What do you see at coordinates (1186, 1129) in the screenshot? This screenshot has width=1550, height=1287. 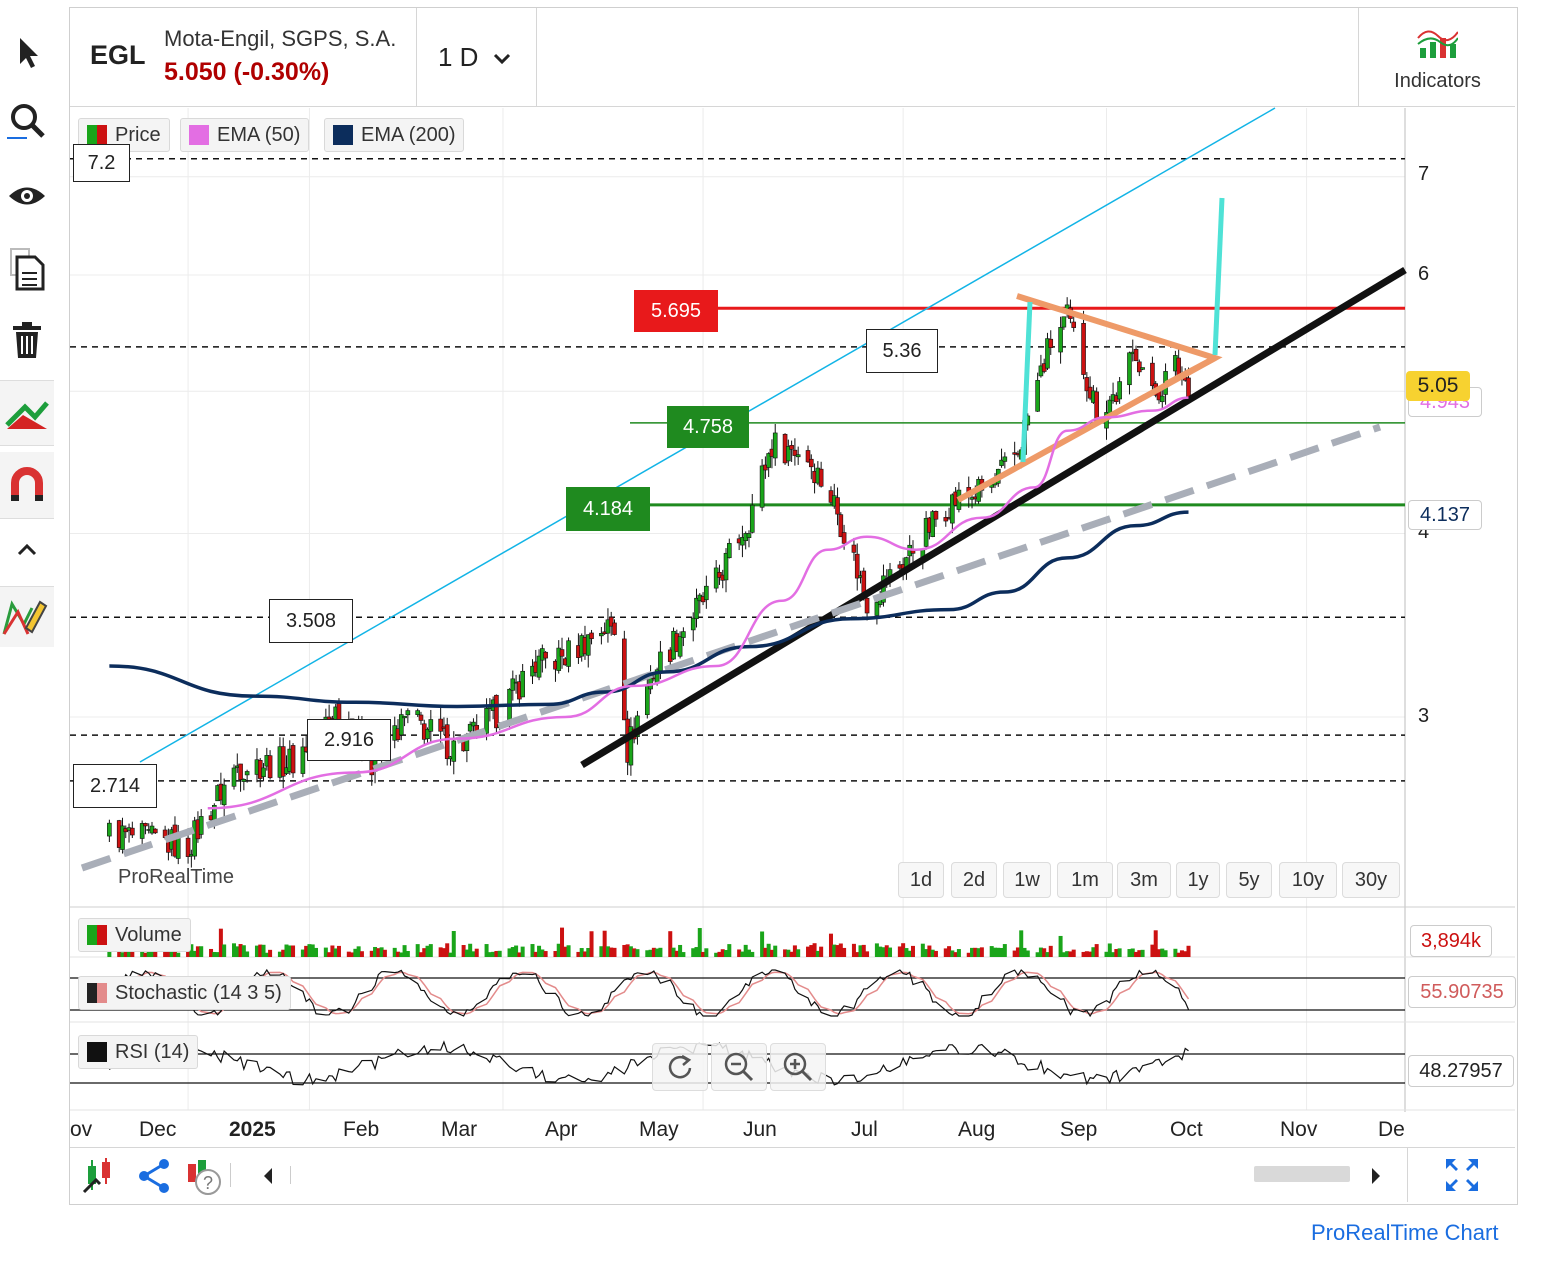 I see `month-label: Oct` at bounding box center [1186, 1129].